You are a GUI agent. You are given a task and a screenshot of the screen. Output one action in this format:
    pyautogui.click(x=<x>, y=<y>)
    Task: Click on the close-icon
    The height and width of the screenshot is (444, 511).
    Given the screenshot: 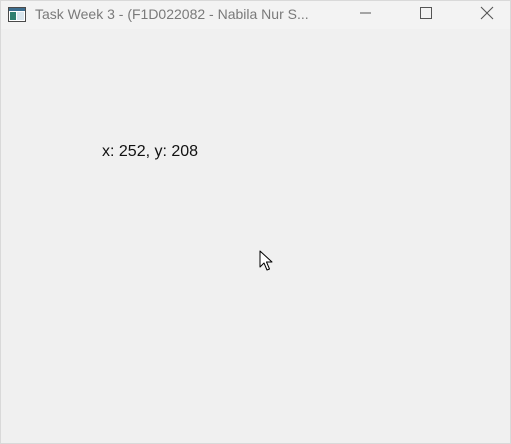 What is the action you would take?
    pyautogui.click(x=487, y=15)
    